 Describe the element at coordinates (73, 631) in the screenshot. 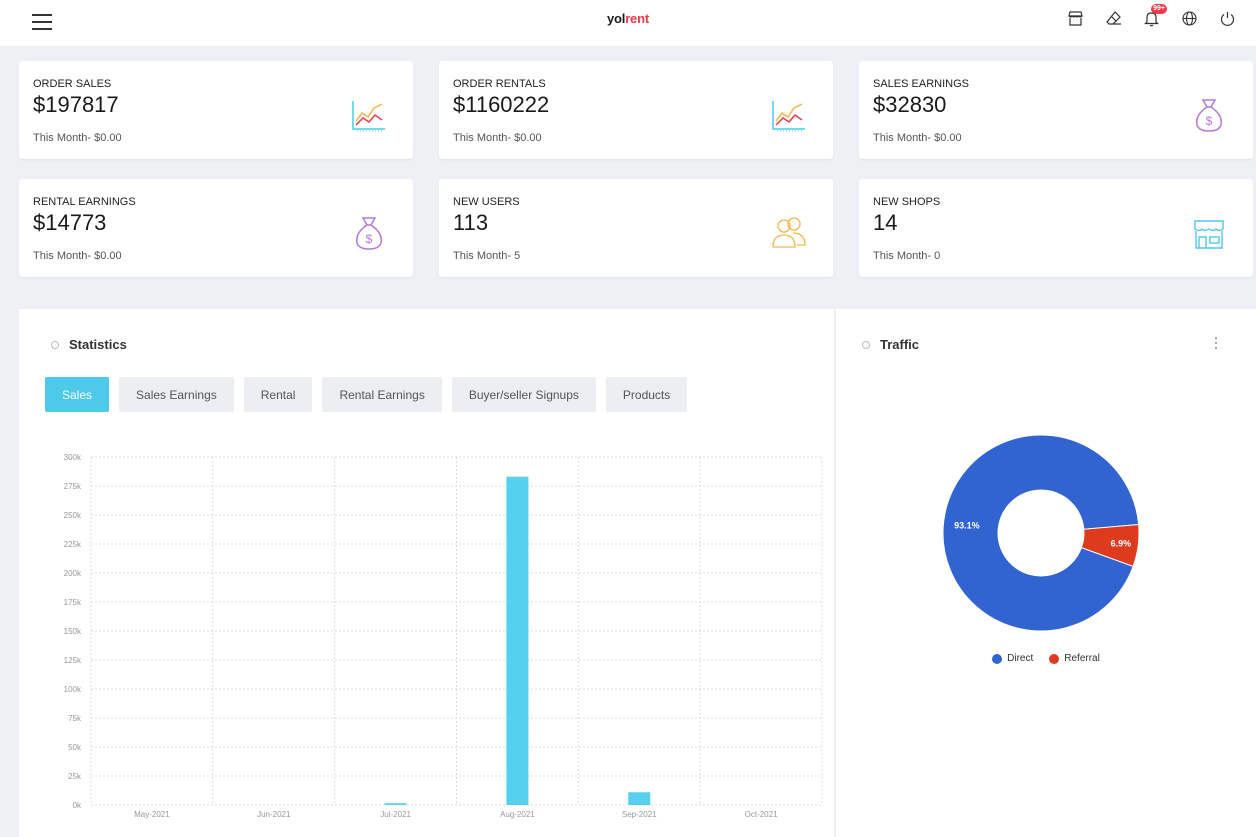

I see `y-tick-label: 150k` at that location.